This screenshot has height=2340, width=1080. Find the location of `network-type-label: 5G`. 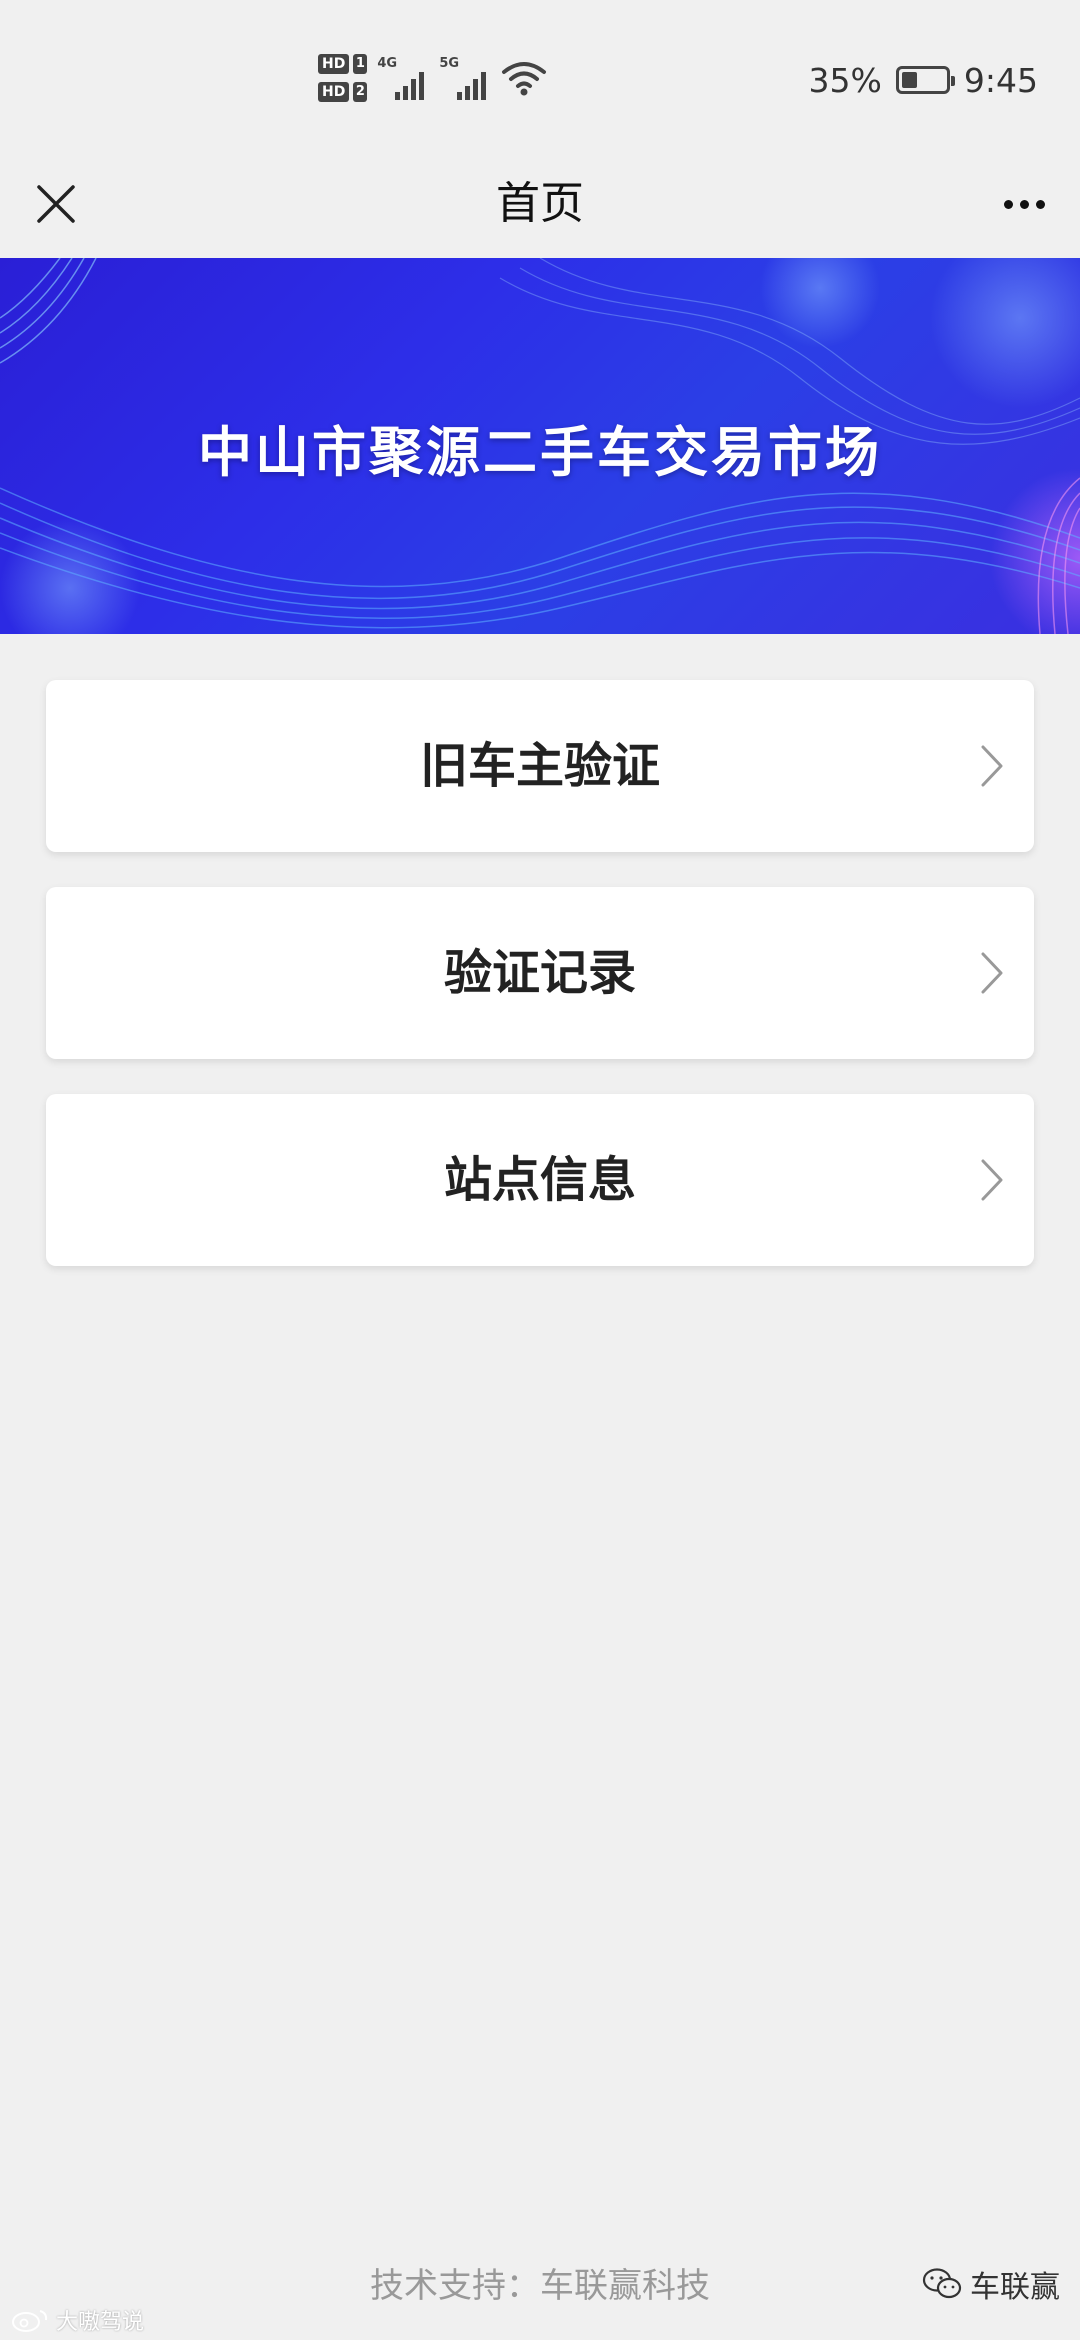

network-type-label: 5G is located at coordinates (449, 63).